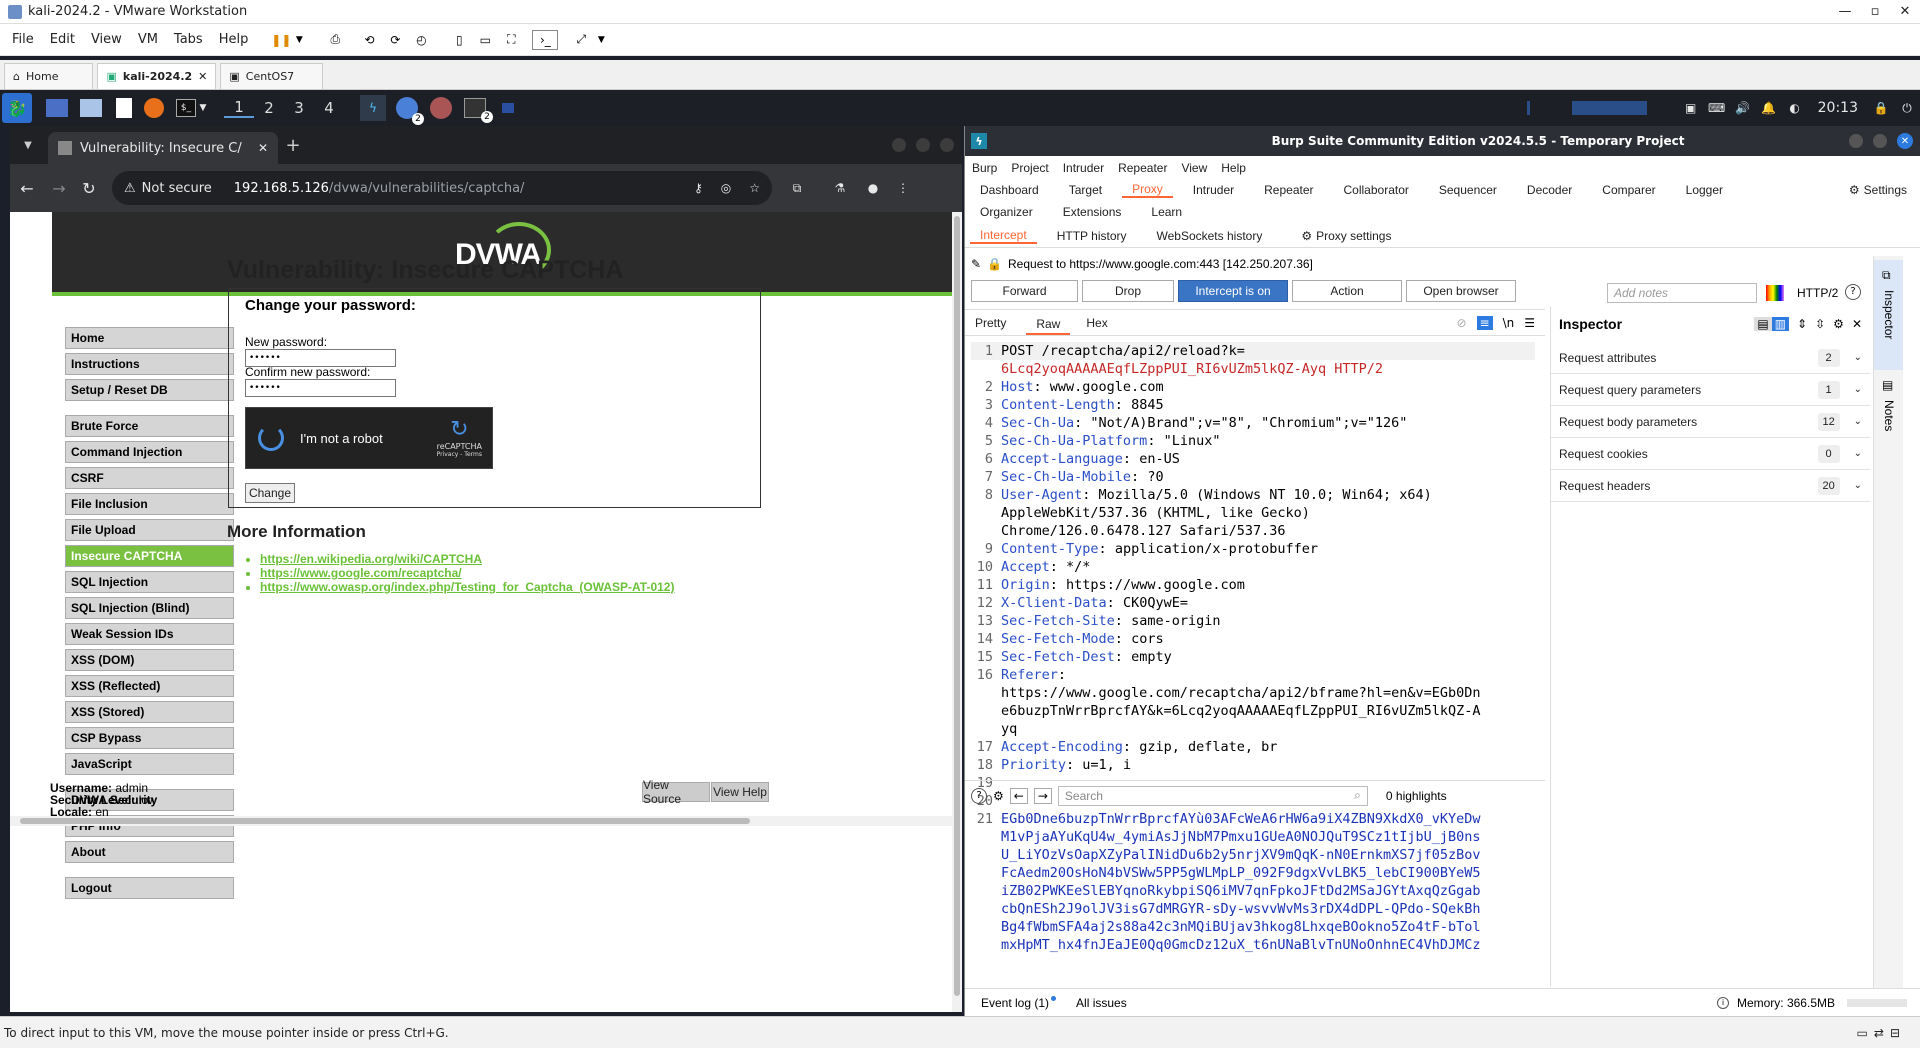 This screenshot has height=1048, width=1920. I want to click on burp-menu-repeater: Repeater, so click(1142, 168).